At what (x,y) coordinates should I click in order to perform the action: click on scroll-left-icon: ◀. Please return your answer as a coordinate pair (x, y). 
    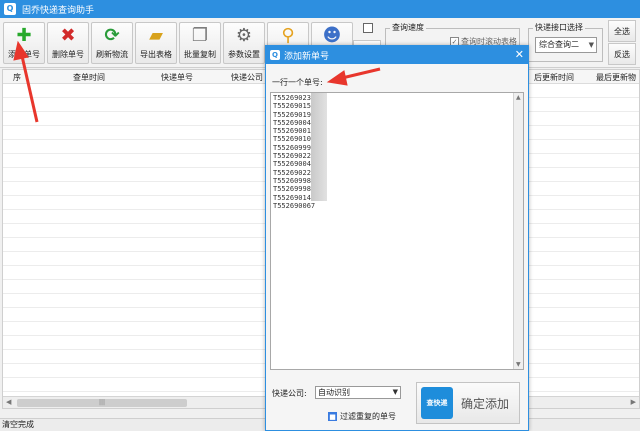
    Looking at the image, I should click on (8, 402).